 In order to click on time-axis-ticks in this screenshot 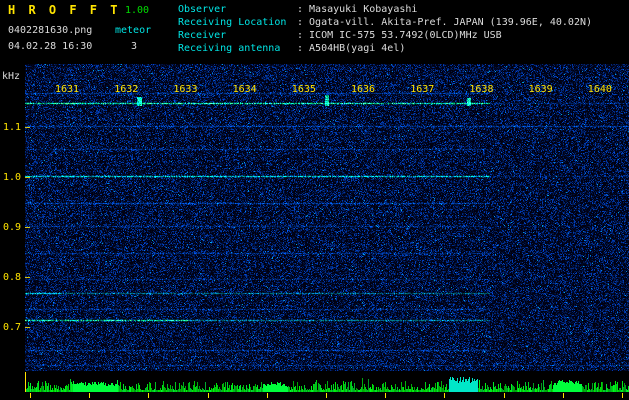, I will do `click(327, 396)`.